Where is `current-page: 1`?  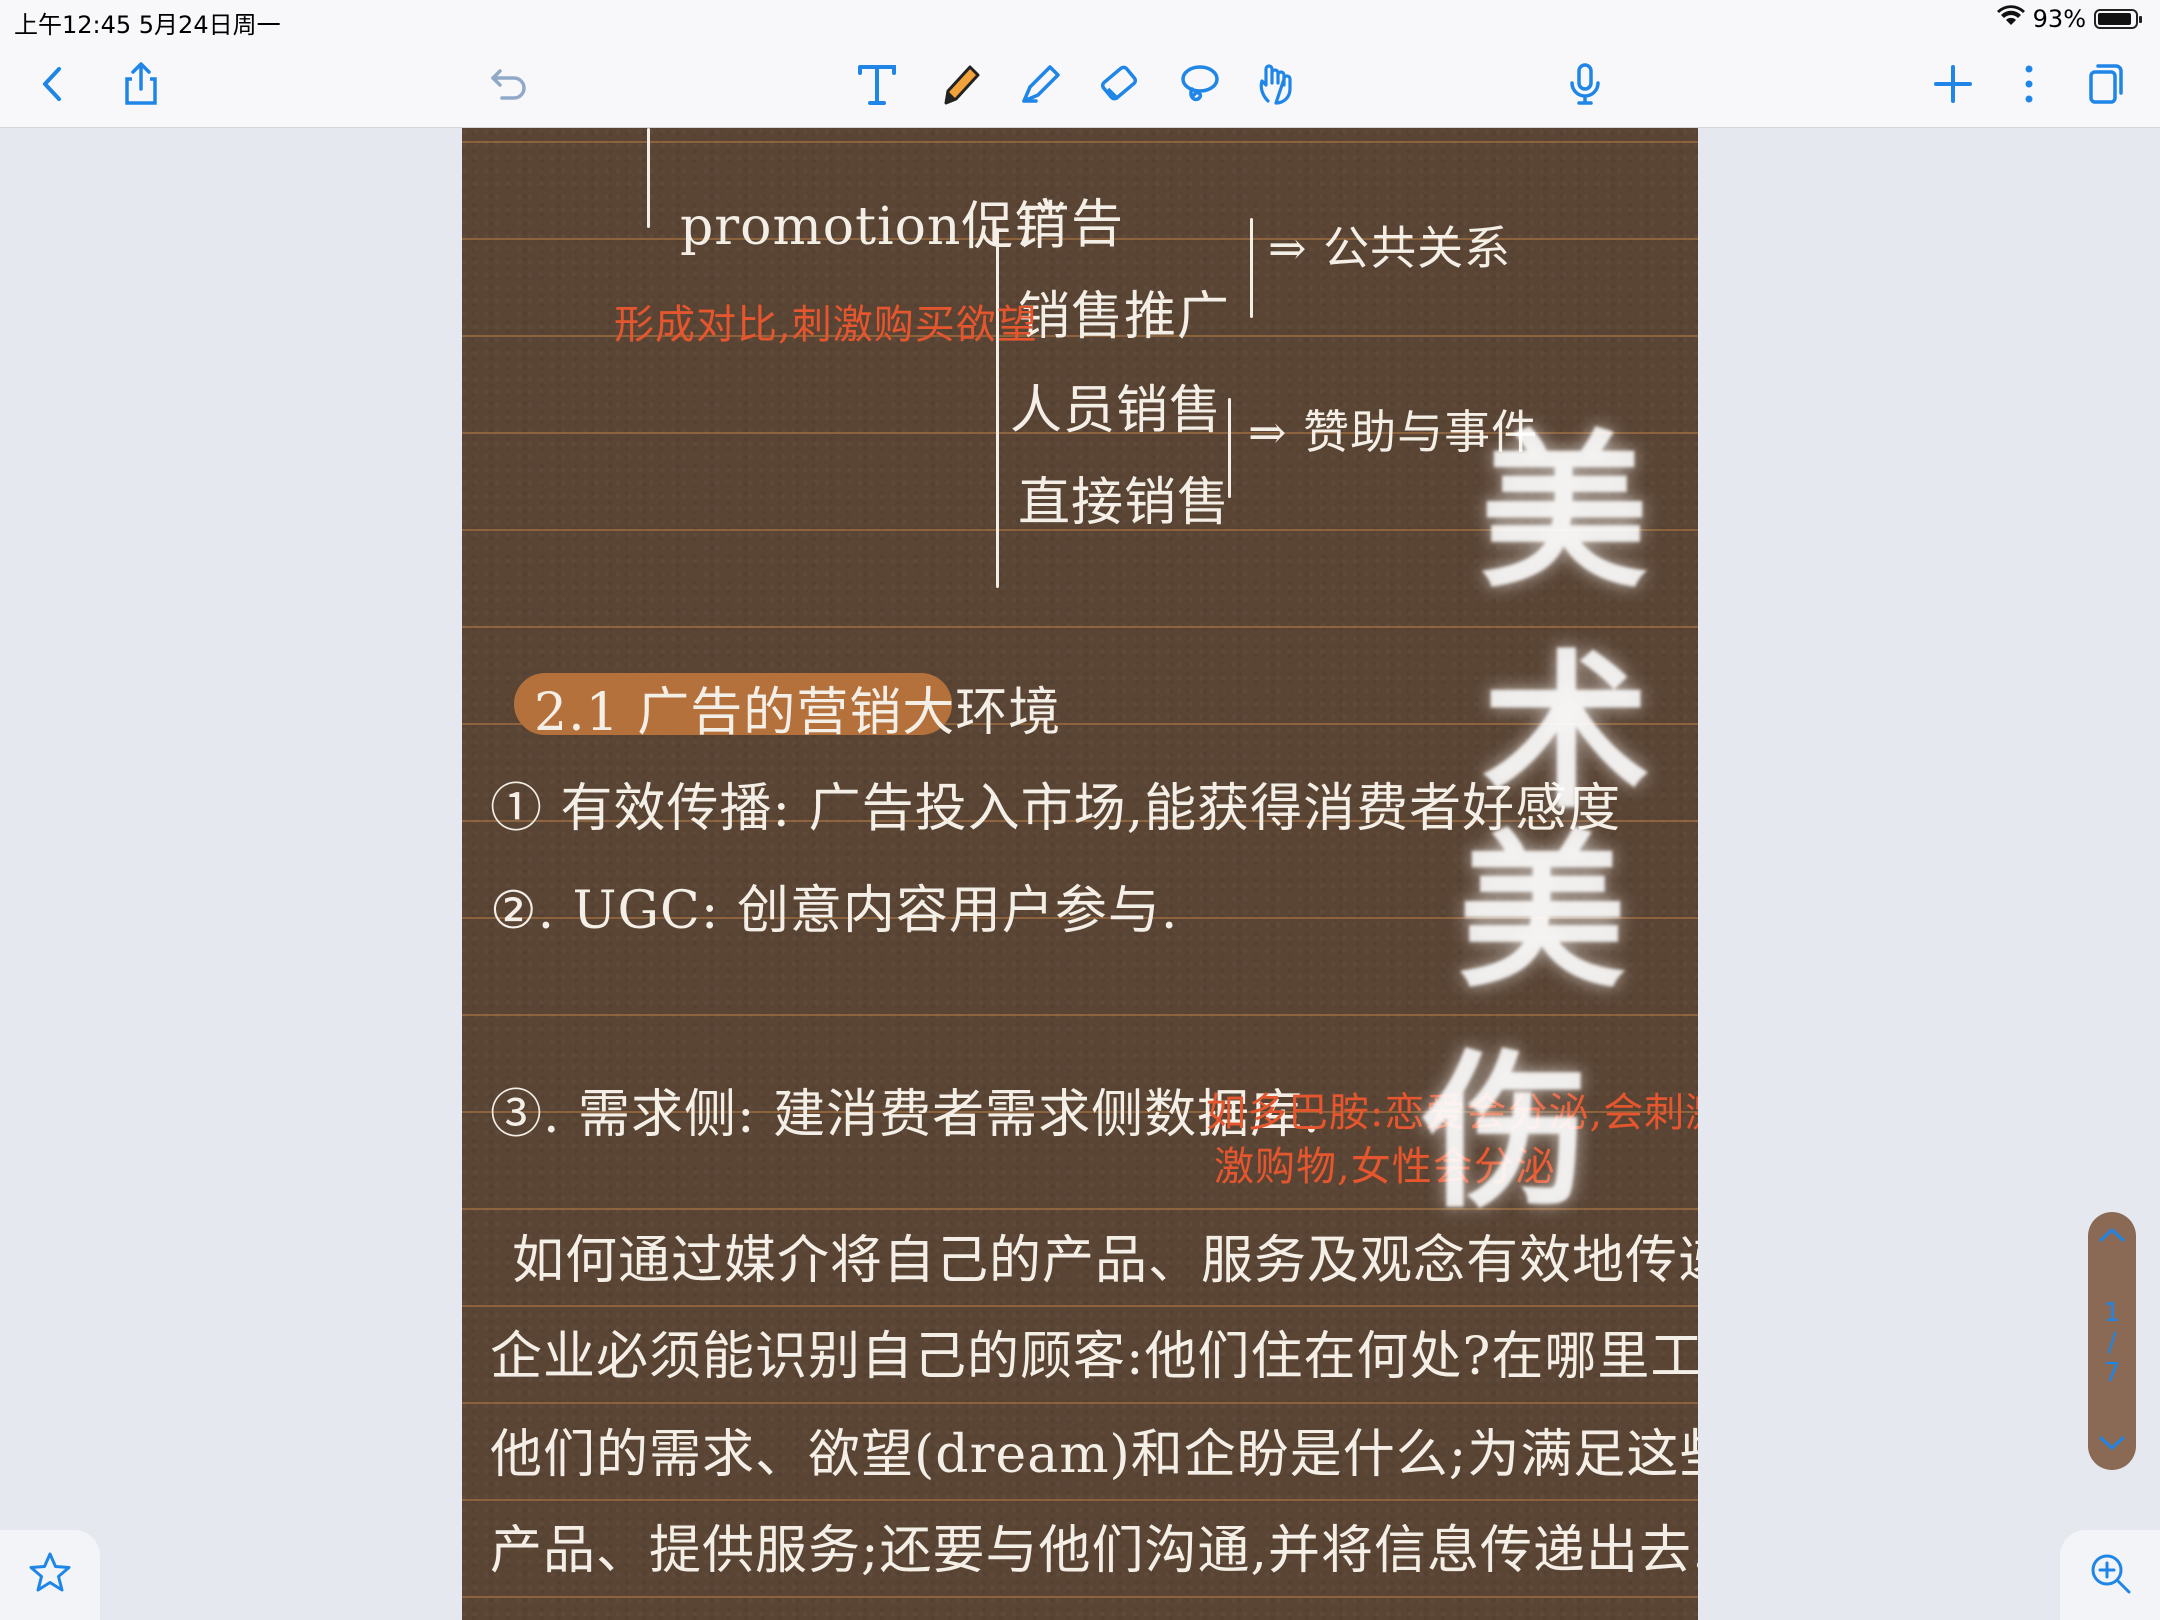
current-page: 1 is located at coordinates (2112, 1313).